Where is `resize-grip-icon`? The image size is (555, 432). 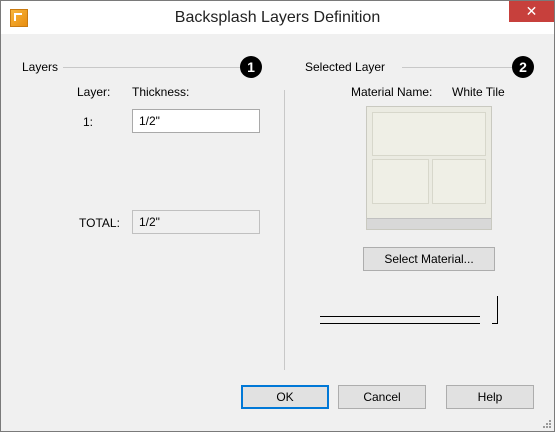 resize-grip-icon is located at coordinates (547, 424).